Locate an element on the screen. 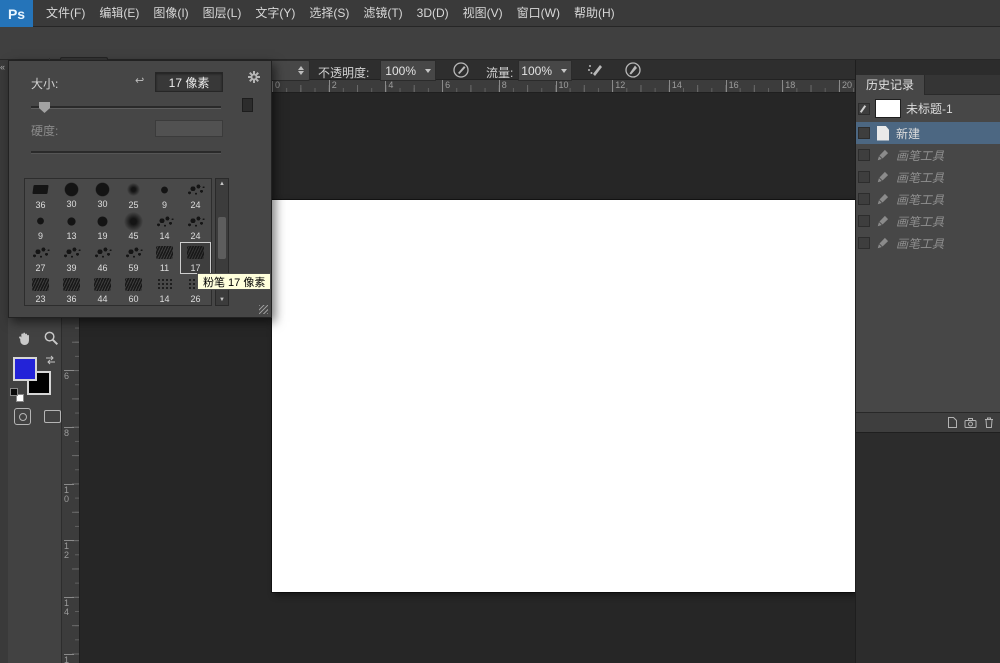 The width and height of the screenshot is (1000, 663). menu-item: 选择(S) is located at coordinates (329, 13).